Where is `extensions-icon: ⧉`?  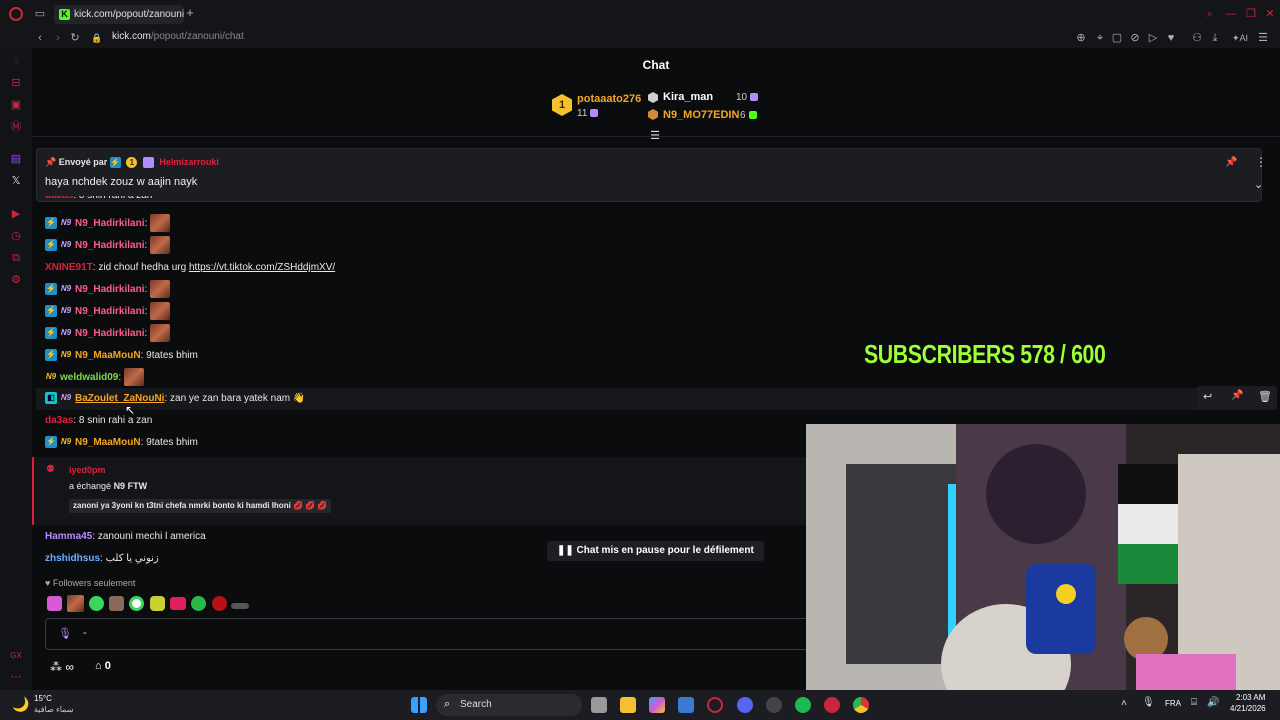
extensions-icon: ⧉ is located at coordinates (16, 258).